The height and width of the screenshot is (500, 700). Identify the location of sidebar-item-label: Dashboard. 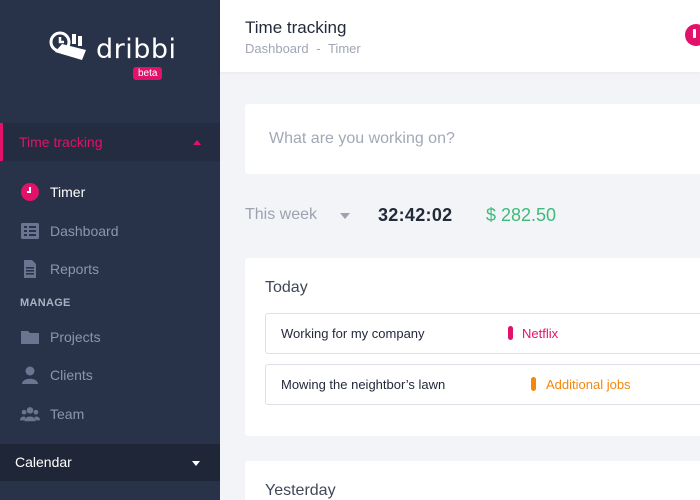
(84, 231).